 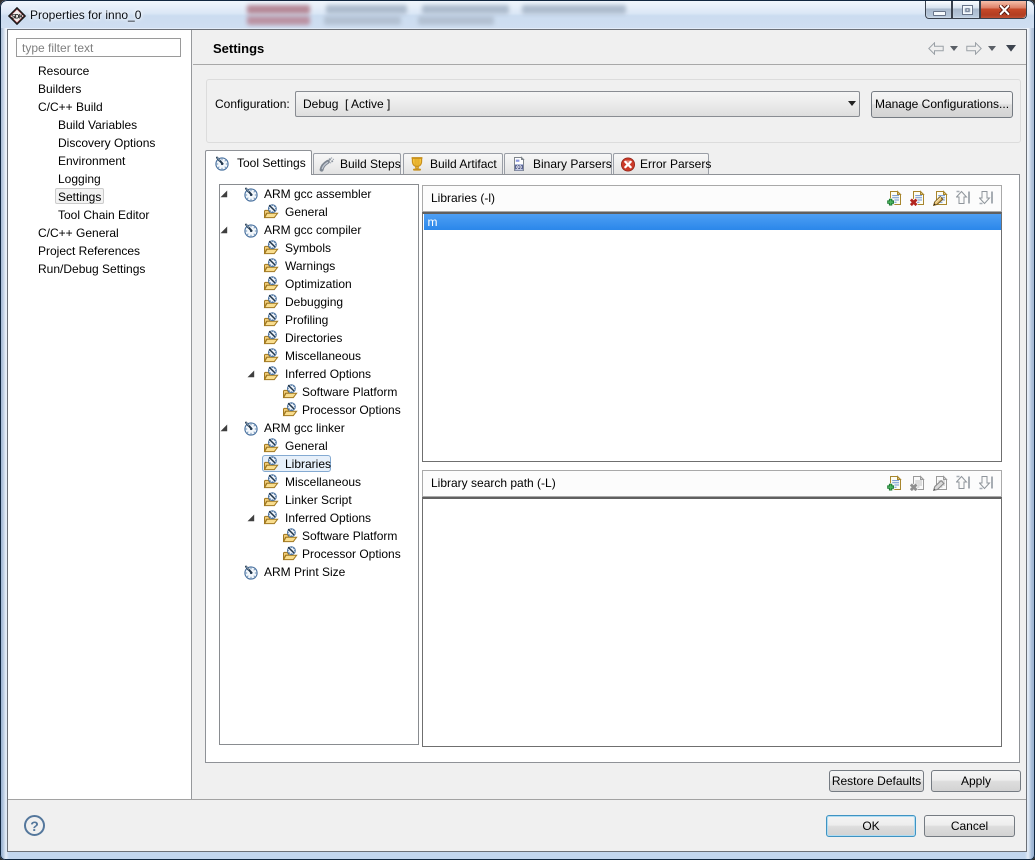 What do you see at coordinates (17, 16) in the screenshot?
I see `svg-text: SDK` at bounding box center [17, 16].